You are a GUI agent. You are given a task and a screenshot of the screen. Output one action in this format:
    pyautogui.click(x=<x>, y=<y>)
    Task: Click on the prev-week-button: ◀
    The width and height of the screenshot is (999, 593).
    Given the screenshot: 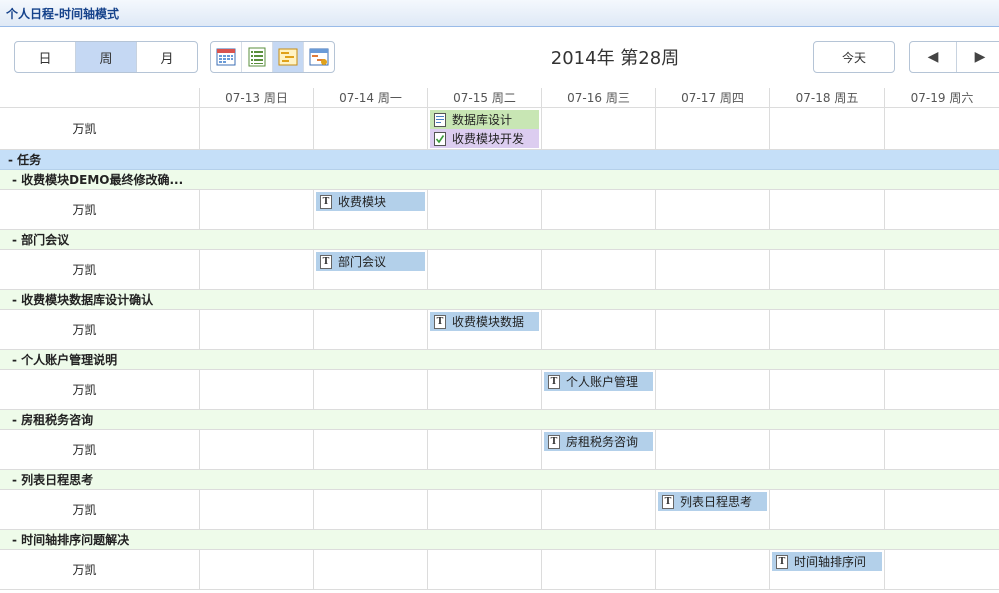 What is the action you would take?
    pyautogui.click(x=933, y=57)
    